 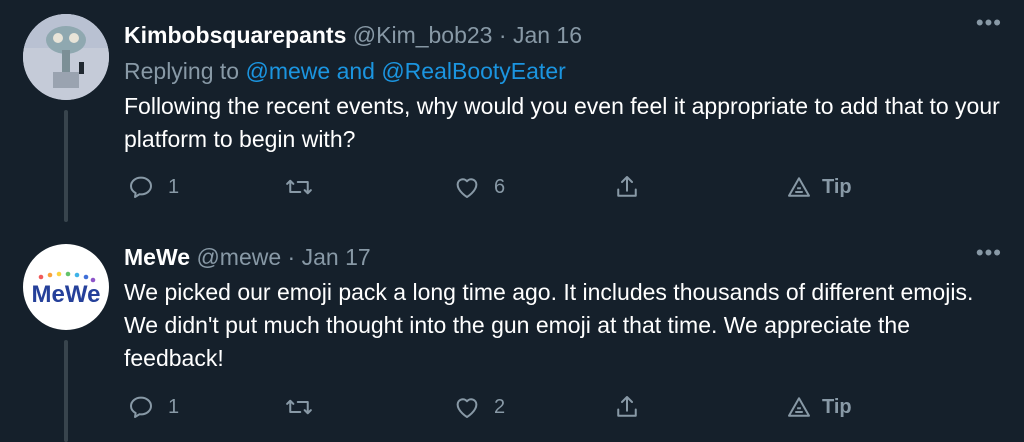 I want to click on mewe-logo-text: MeWe, so click(x=66, y=294).